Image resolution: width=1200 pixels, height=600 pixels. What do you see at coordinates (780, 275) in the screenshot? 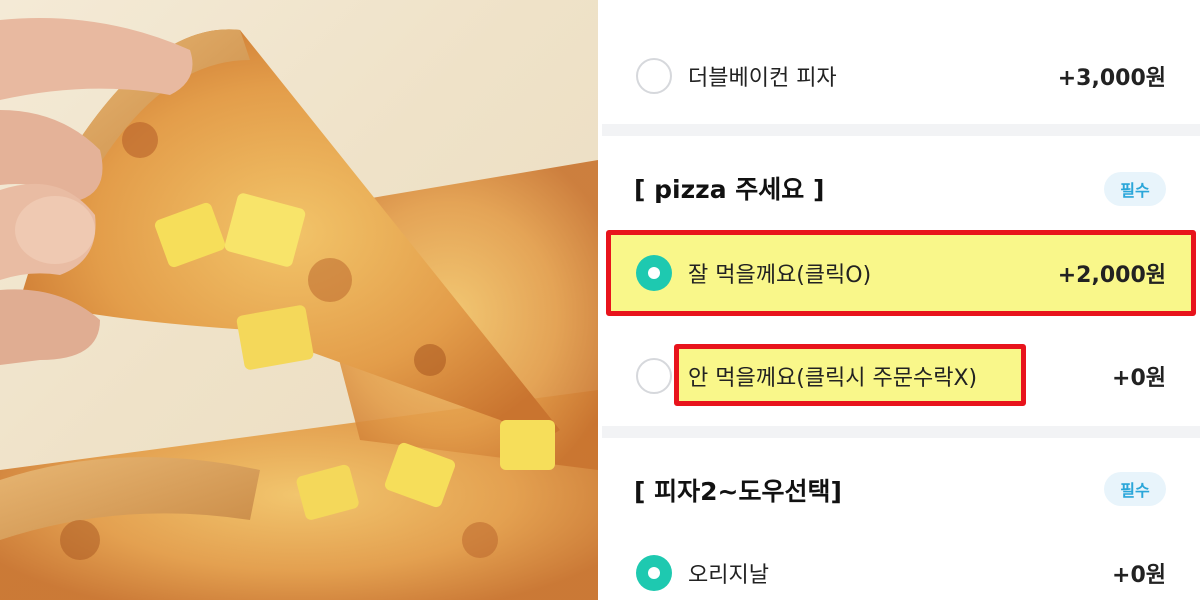
I see `option-label: 잘 먹을께요(클릭O)` at bounding box center [780, 275].